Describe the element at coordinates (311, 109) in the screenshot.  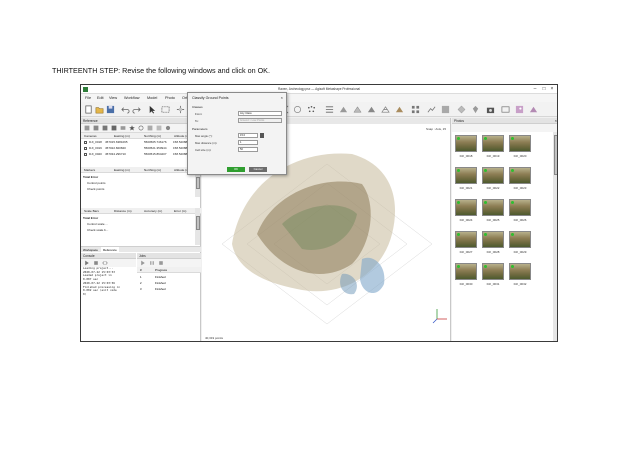
I see `point-cloud-icon` at that location.